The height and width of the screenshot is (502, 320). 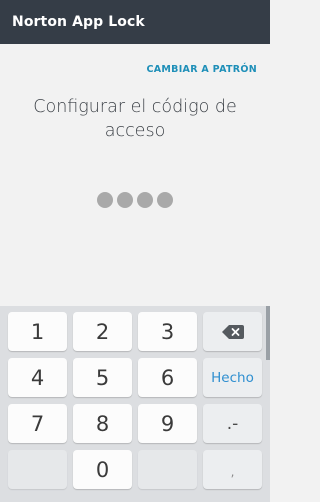 What do you see at coordinates (135, 200) in the screenshot?
I see `pin-dots` at bounding box center [135, 200].